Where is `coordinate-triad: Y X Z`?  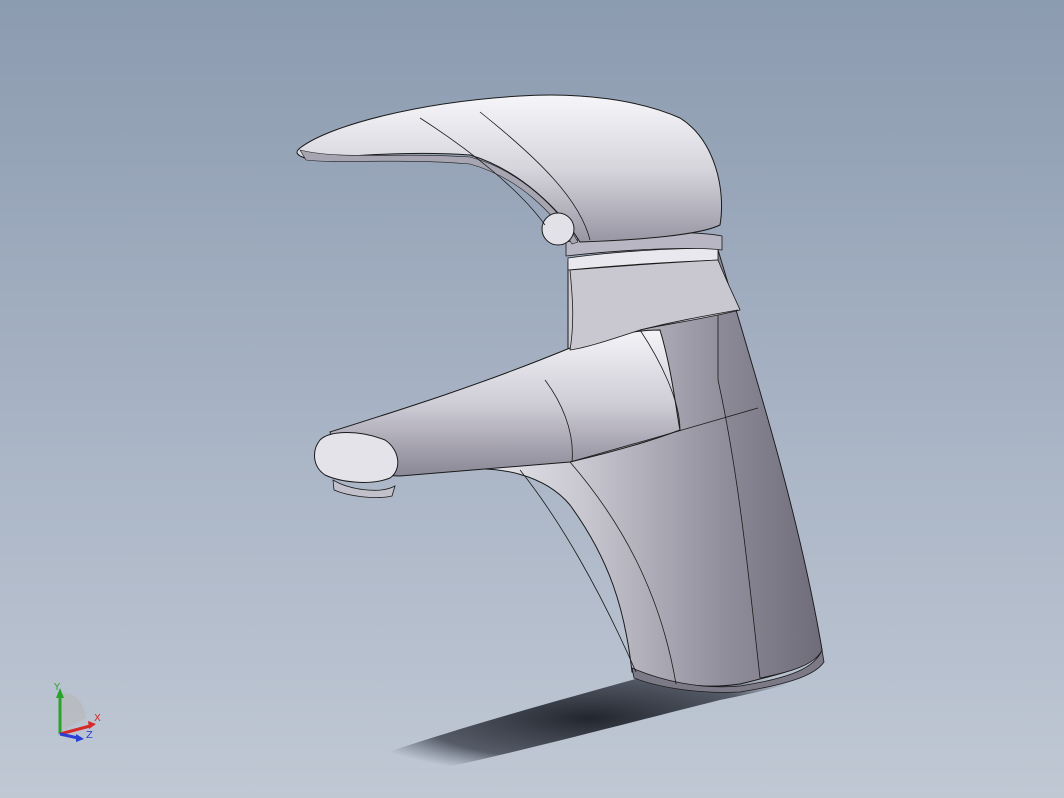 coordinate-triad: Y X Z is located at coordinates (77, 712).